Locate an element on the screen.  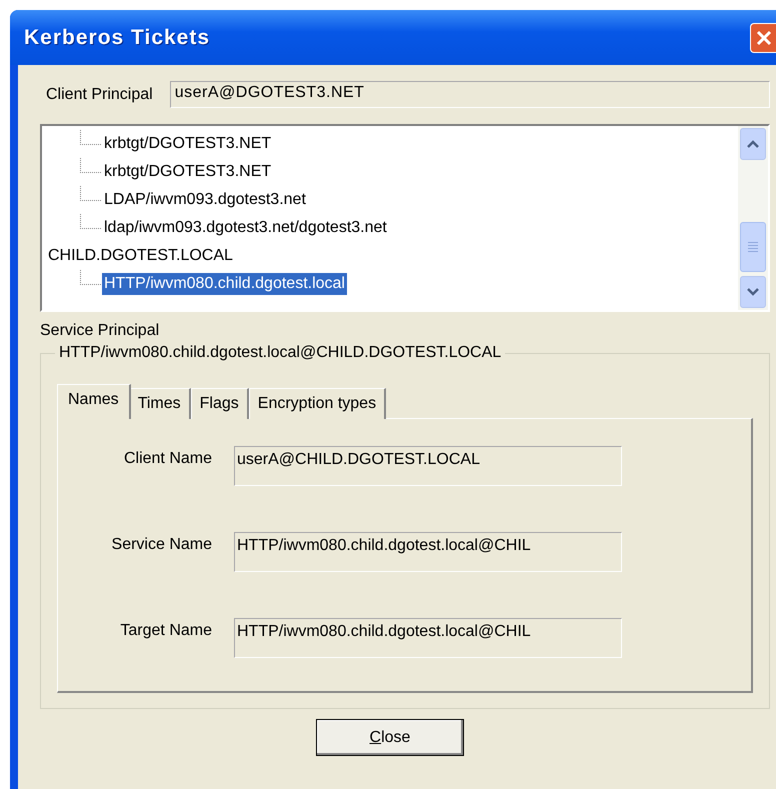
window-title: Kerberos Tickets is located at coordinates (117, 38).